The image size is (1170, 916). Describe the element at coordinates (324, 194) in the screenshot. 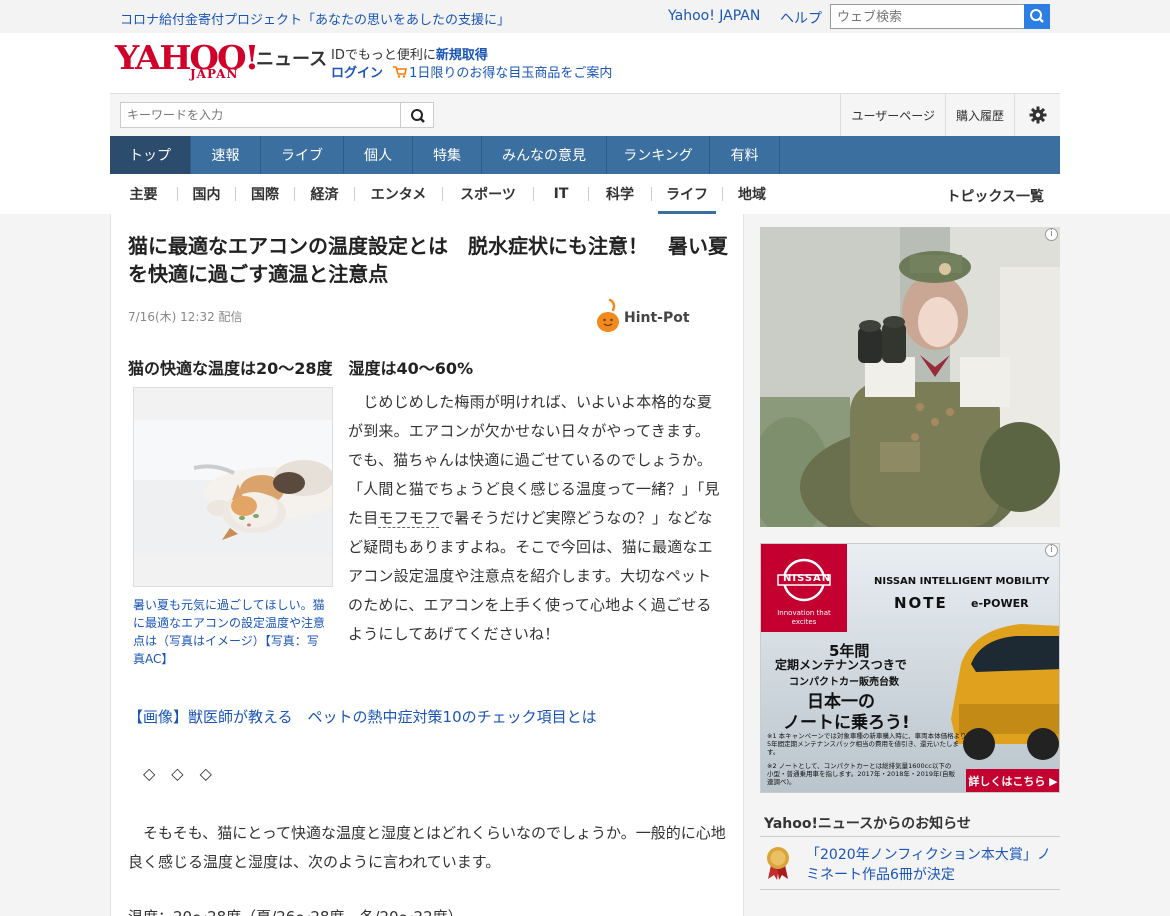

I see `sub-nav-economy: 経済` at that location.